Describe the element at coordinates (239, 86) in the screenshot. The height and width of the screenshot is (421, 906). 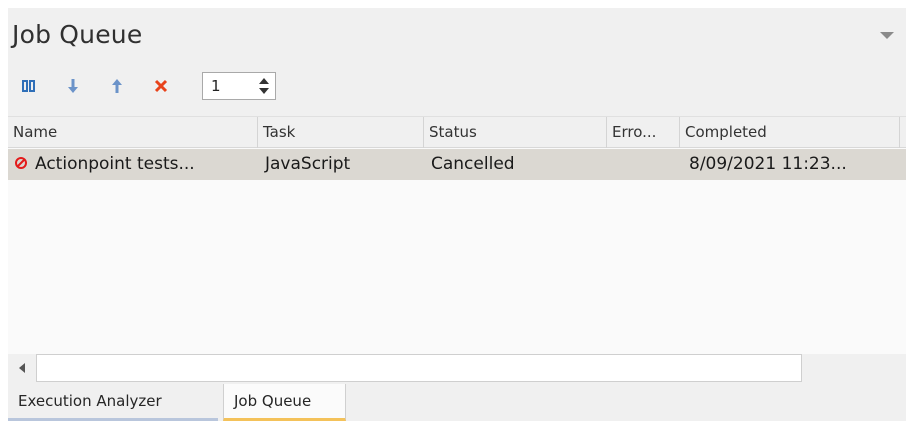
I see `concurrency-stepper: 1` at that location.